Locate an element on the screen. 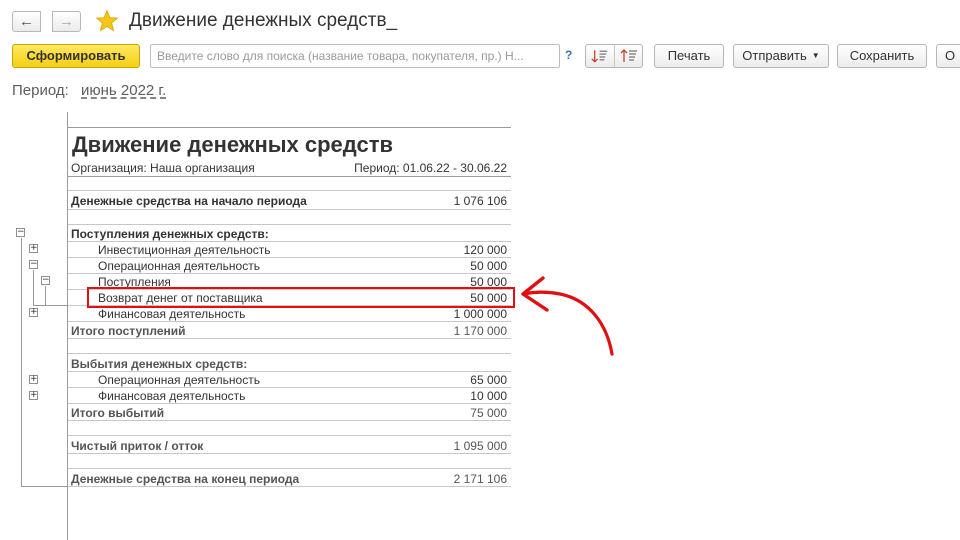  receipts-total-label: Итого поступлений is located at coordinates (128, 331).